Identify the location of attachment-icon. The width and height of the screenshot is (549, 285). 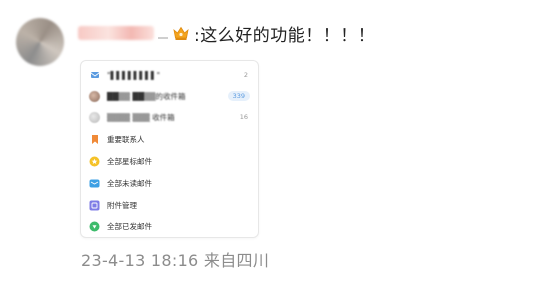
(94, 205).